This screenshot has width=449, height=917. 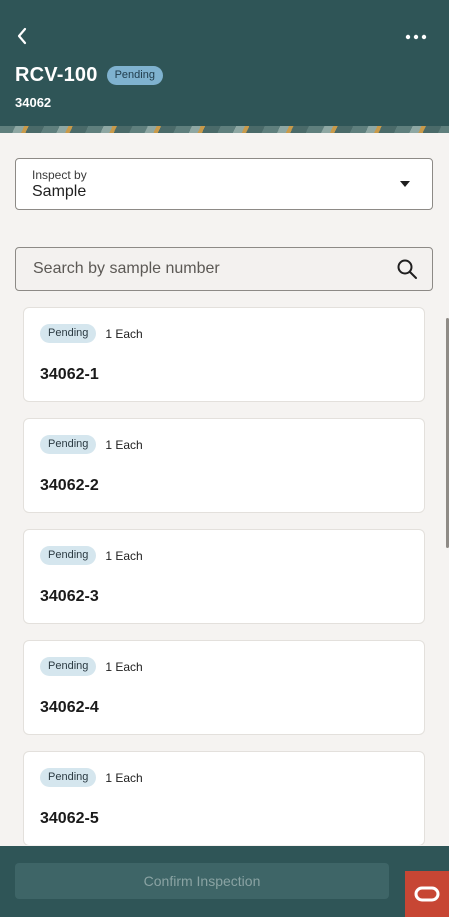 What do you see at coordinates (69, 596) in the screenshot?
I see `sample-number: 34062-3` at bounding box center [69, 596].